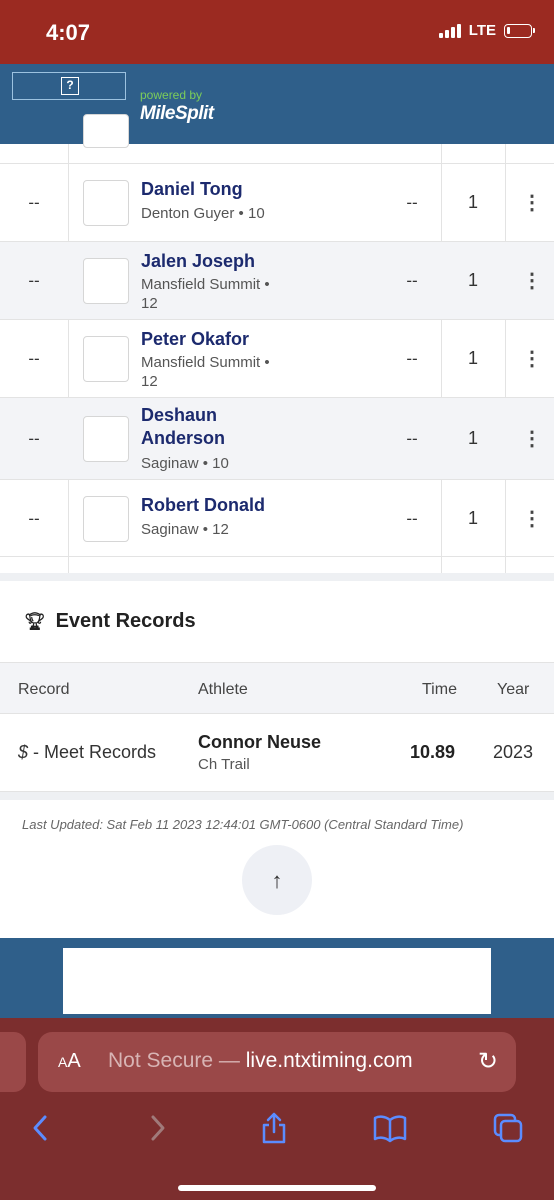  I want to click on record-athlete: Connor Neuse, so click(259, 742).